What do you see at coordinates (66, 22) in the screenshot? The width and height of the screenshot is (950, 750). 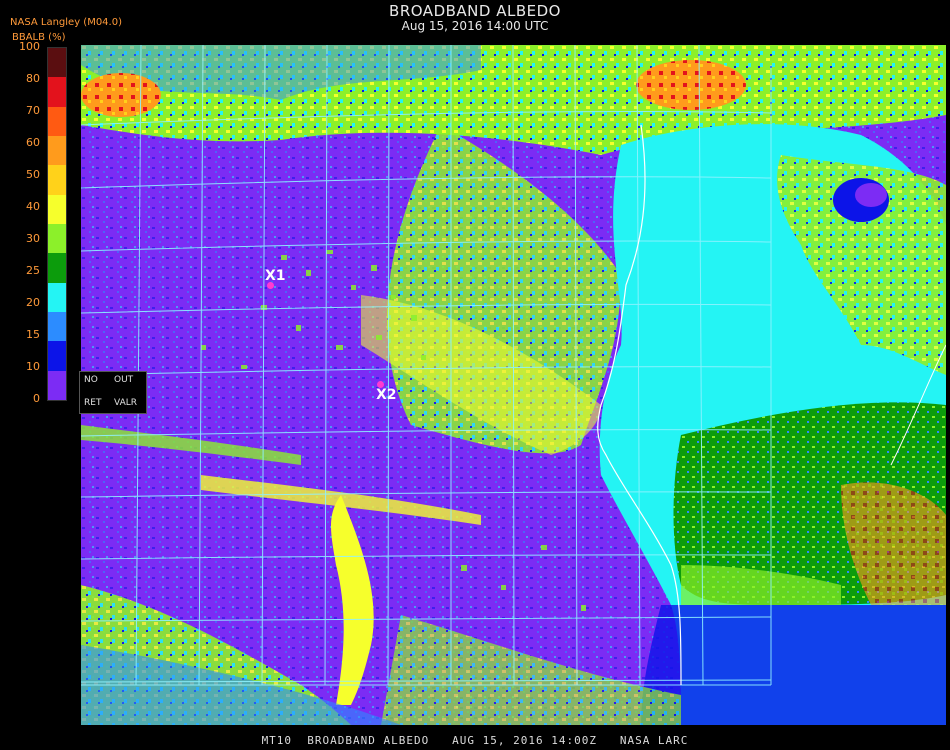 I see `org-label: NASA Langley (M04.0)` at bounding box center [66, 22].